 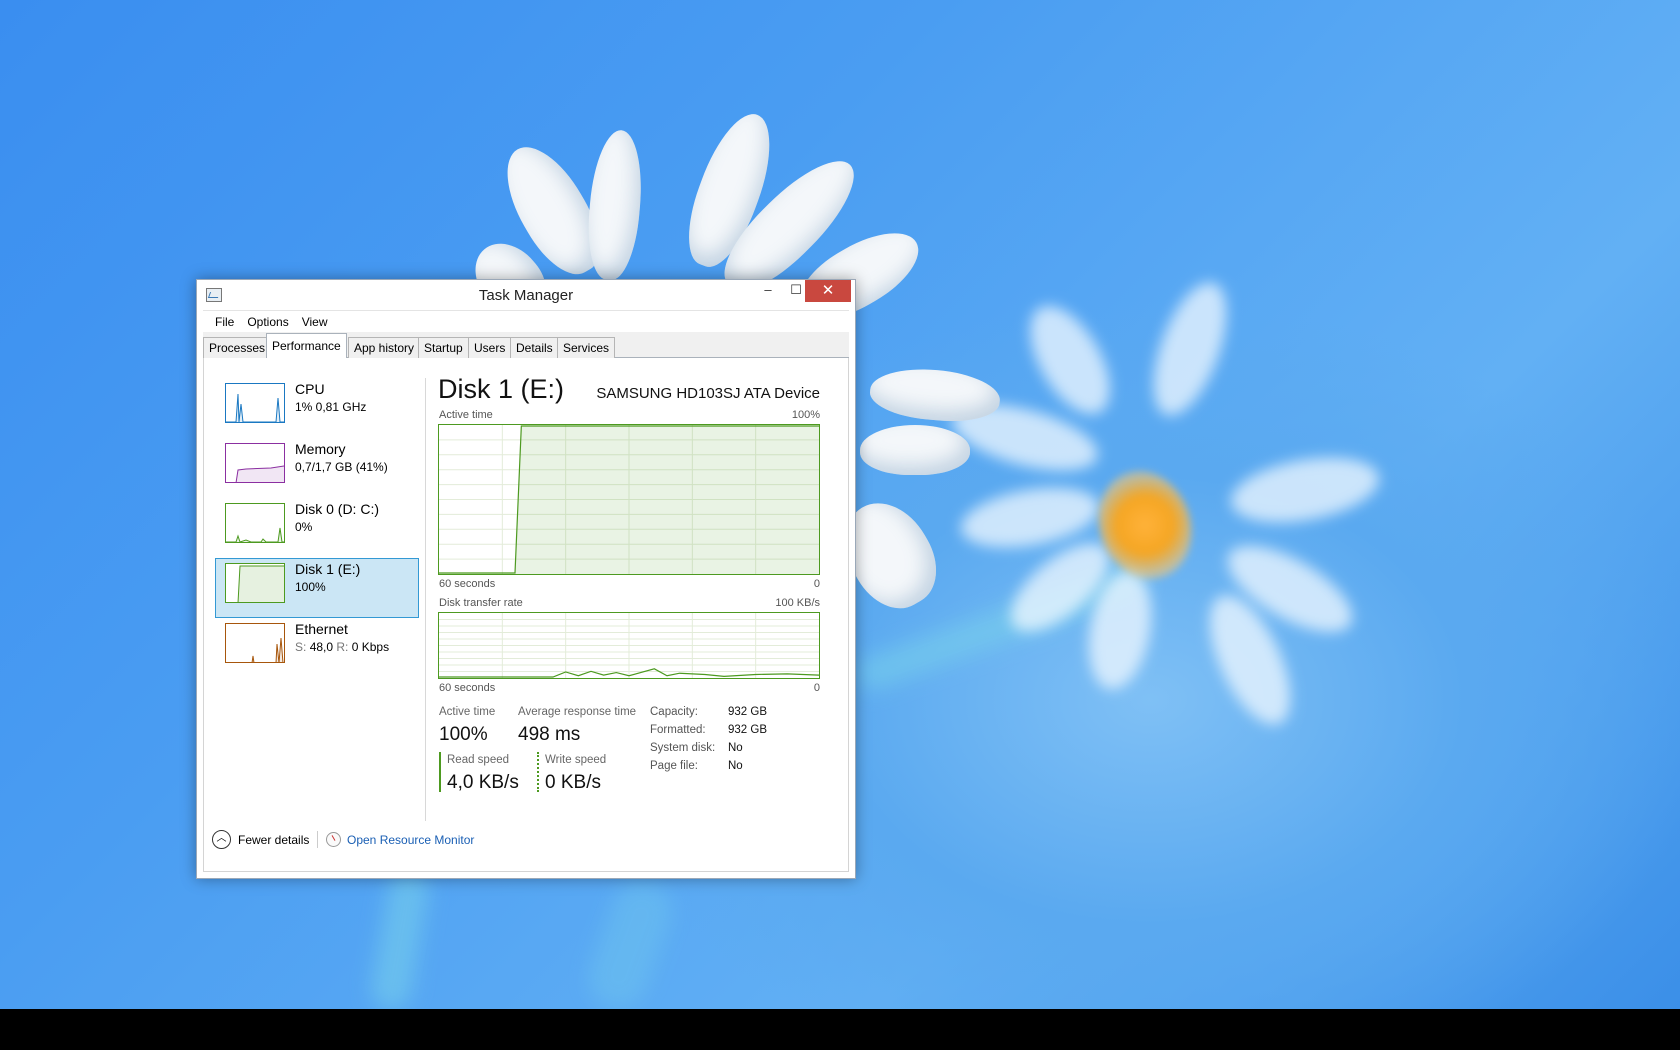 What do you see at coordinates (526, 295) in the screenshot?
I see `title-bar: Task Manager – ☐ ✕` at bounding box center [526, 295].